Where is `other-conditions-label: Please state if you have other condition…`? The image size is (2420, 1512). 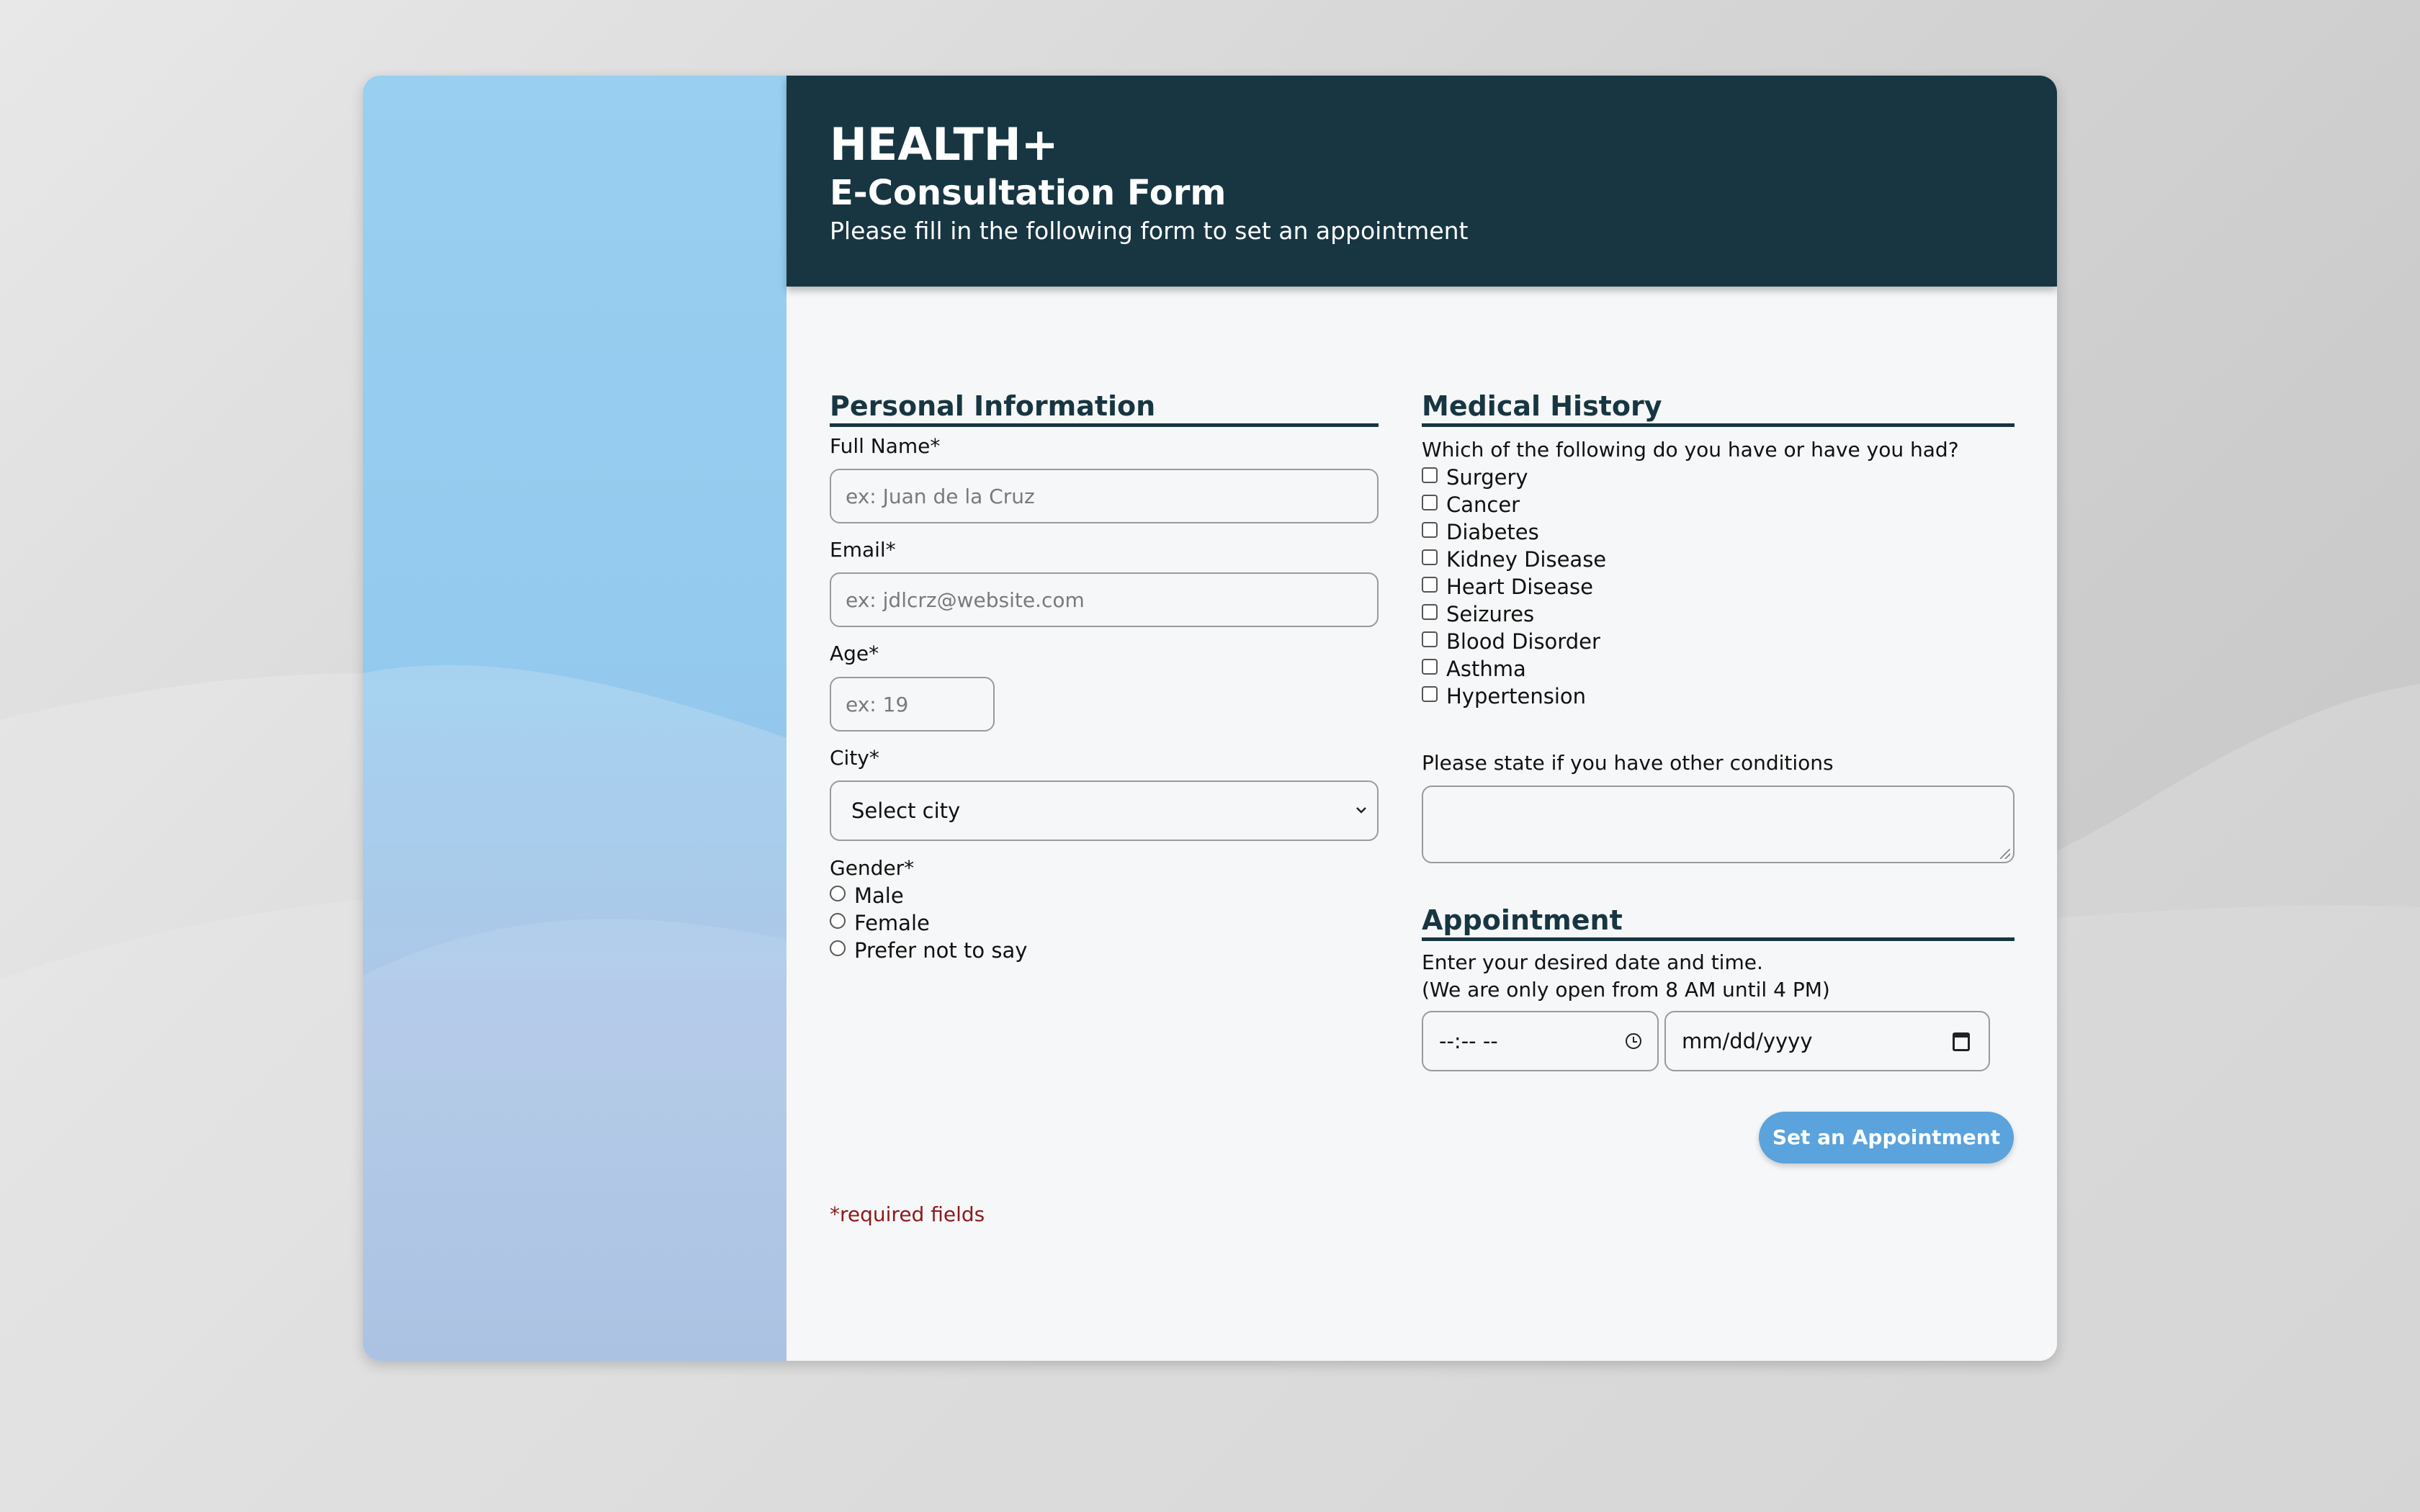
other-conditions-label: Please state if you have other condition… is located at coordinates (1628, 763).